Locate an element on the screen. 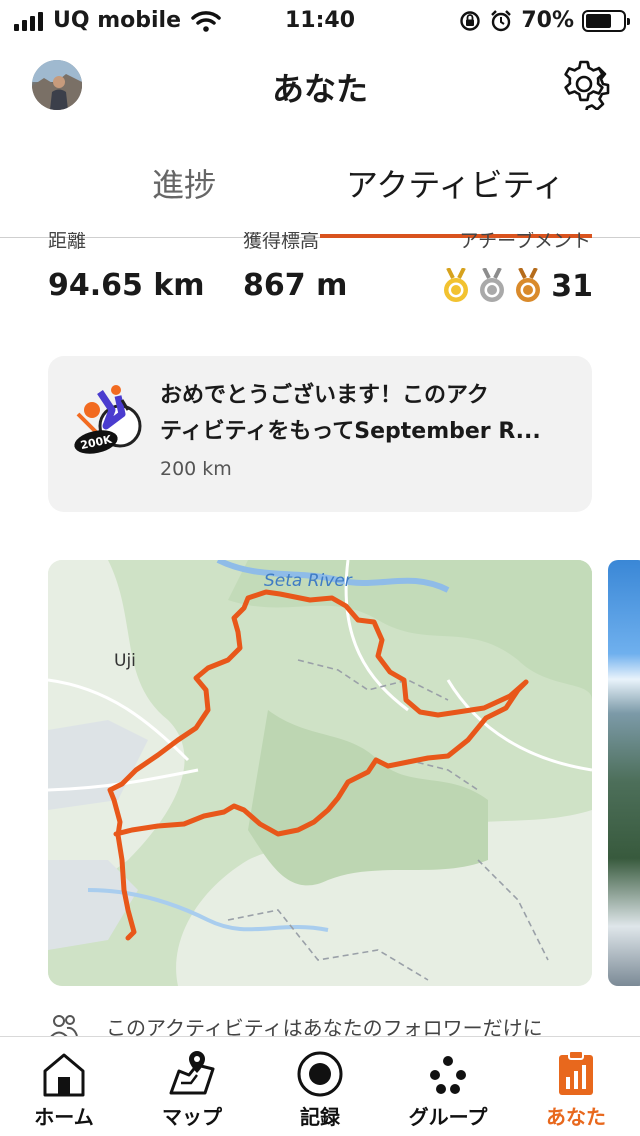  nav-maps-label: マップ is located at coordinates (192, 1117).